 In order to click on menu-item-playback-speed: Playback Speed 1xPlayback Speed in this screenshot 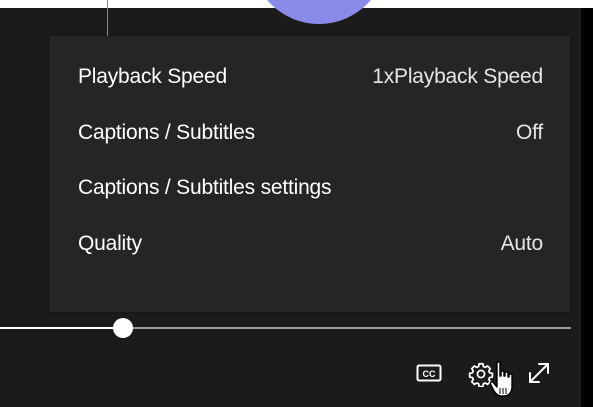, I will do `click(309, 77)`.